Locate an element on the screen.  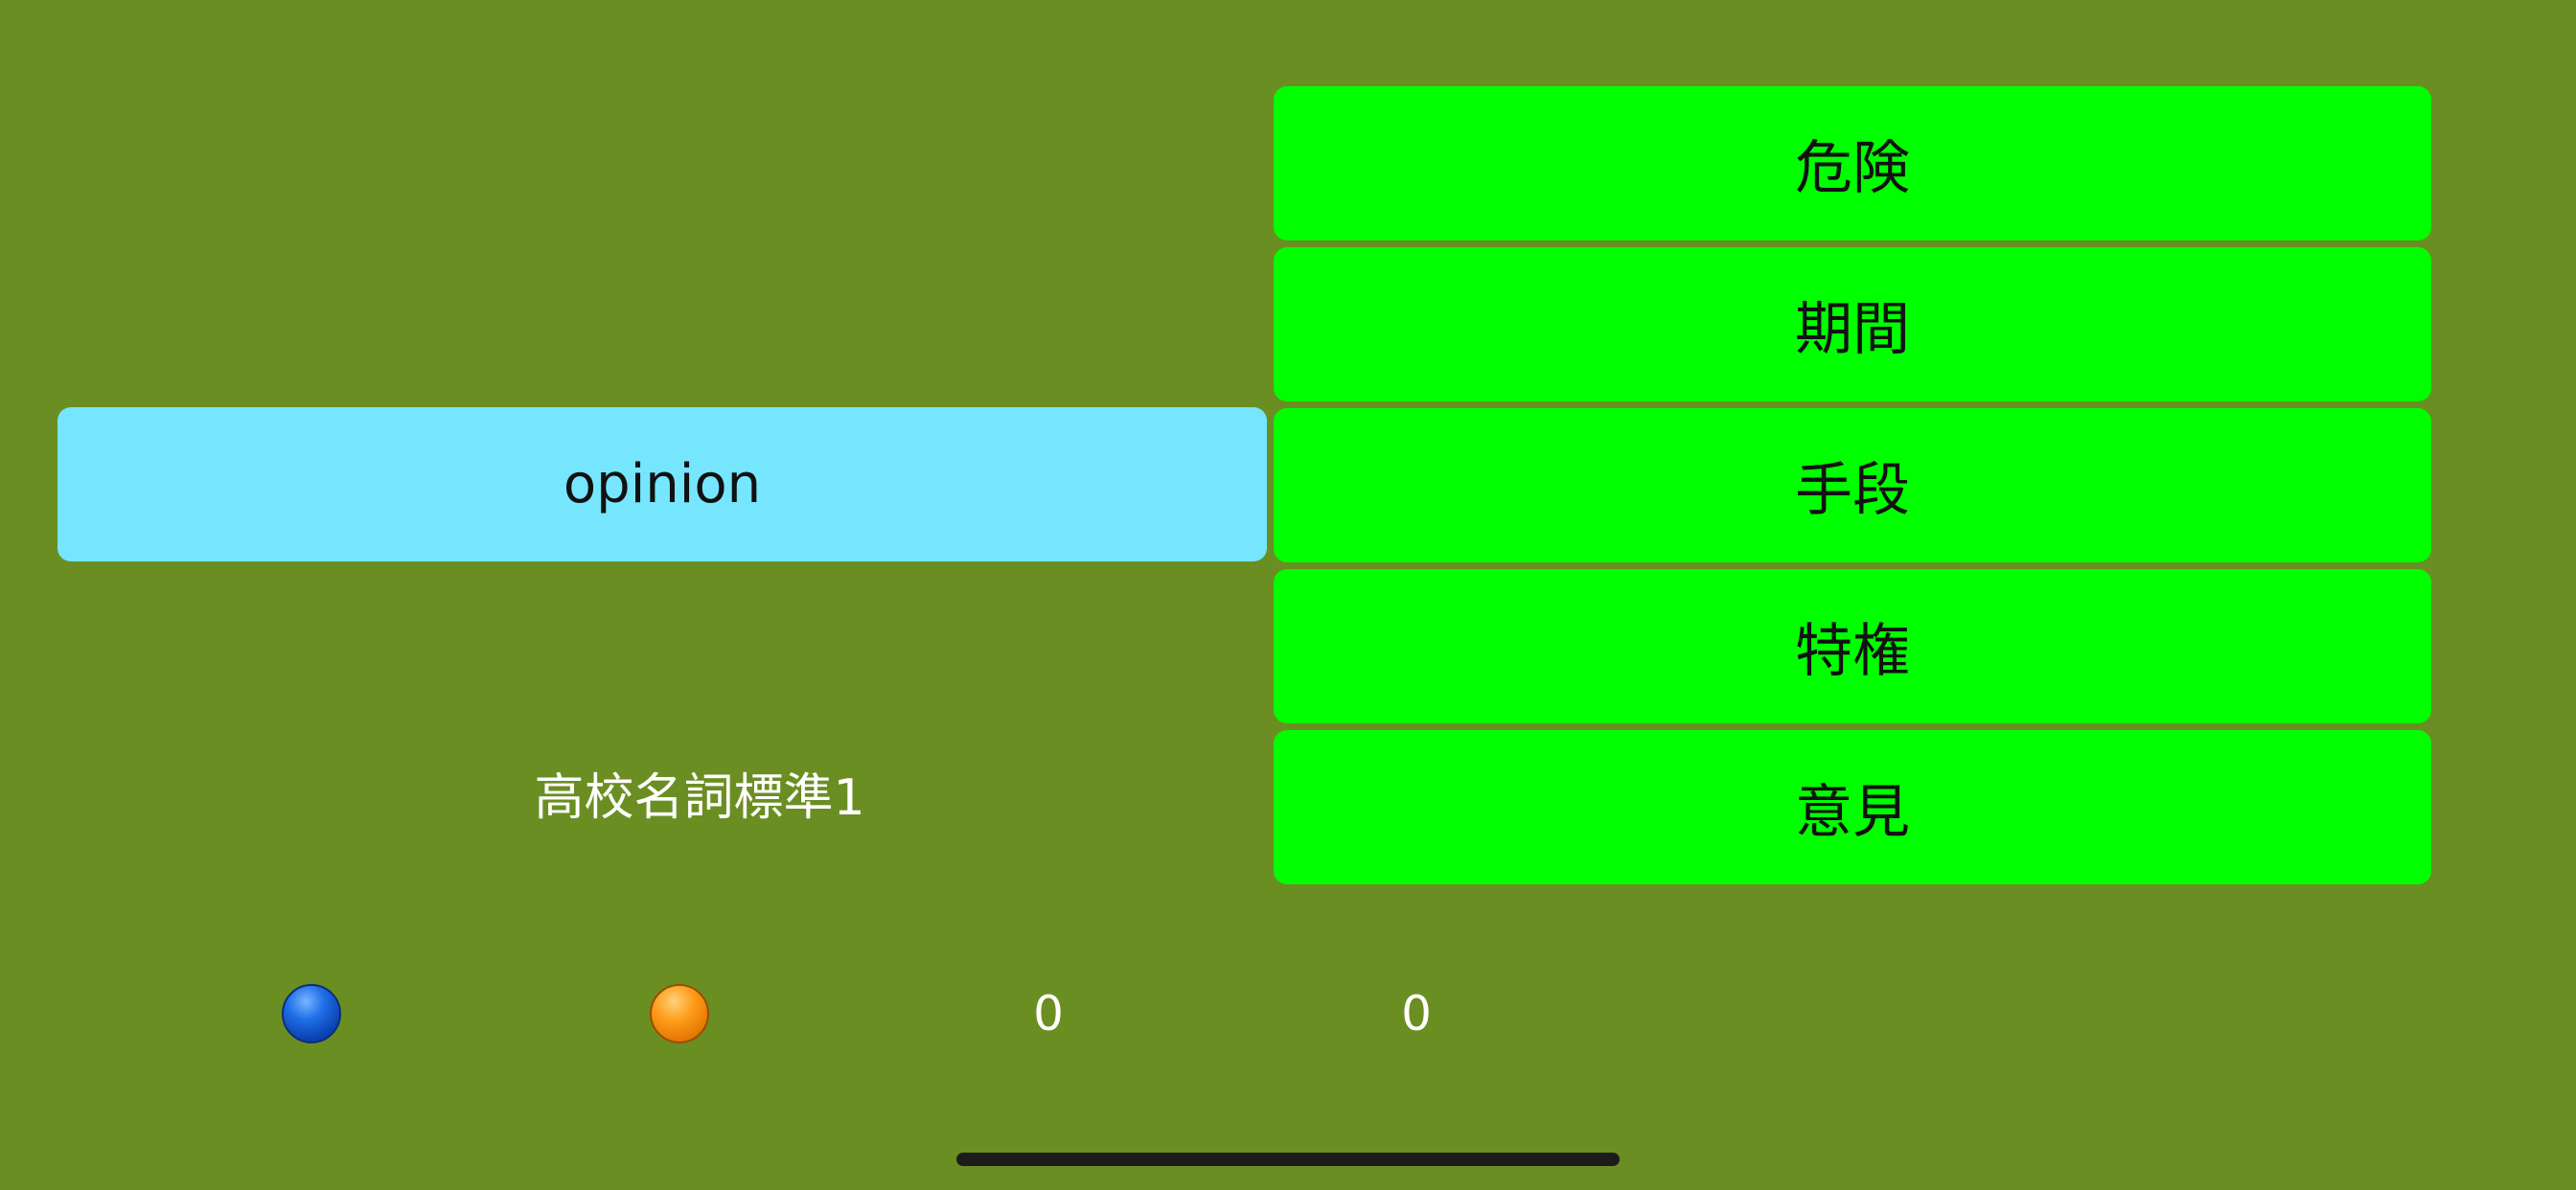
blue-ball-icon is located at coordinates (311, 1014).